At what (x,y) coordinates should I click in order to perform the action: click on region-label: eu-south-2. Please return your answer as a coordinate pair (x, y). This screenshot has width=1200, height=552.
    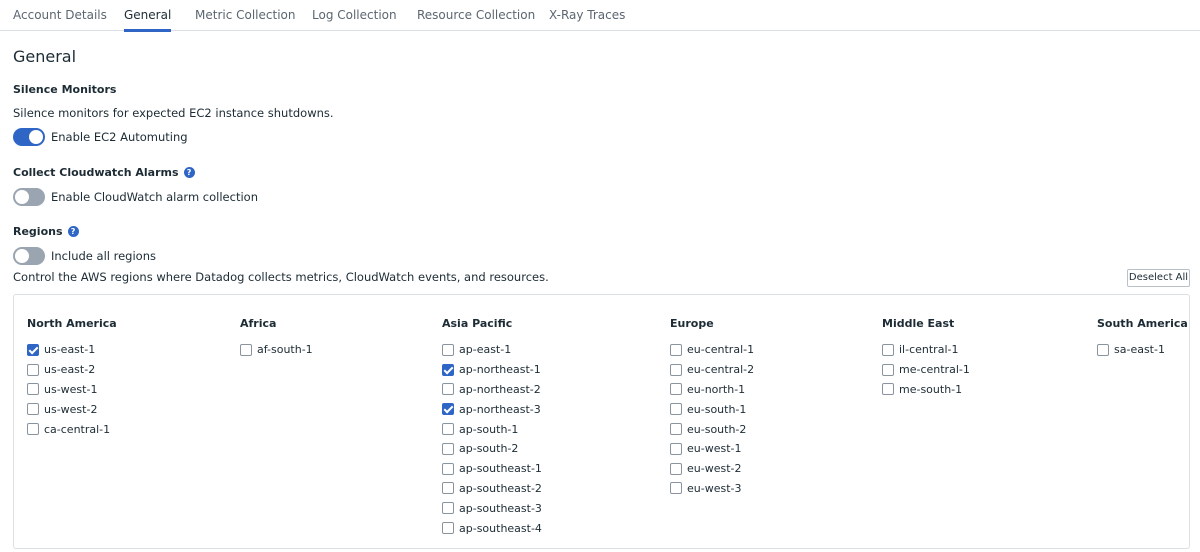
    Looking at the image, I should click on (717, 429).